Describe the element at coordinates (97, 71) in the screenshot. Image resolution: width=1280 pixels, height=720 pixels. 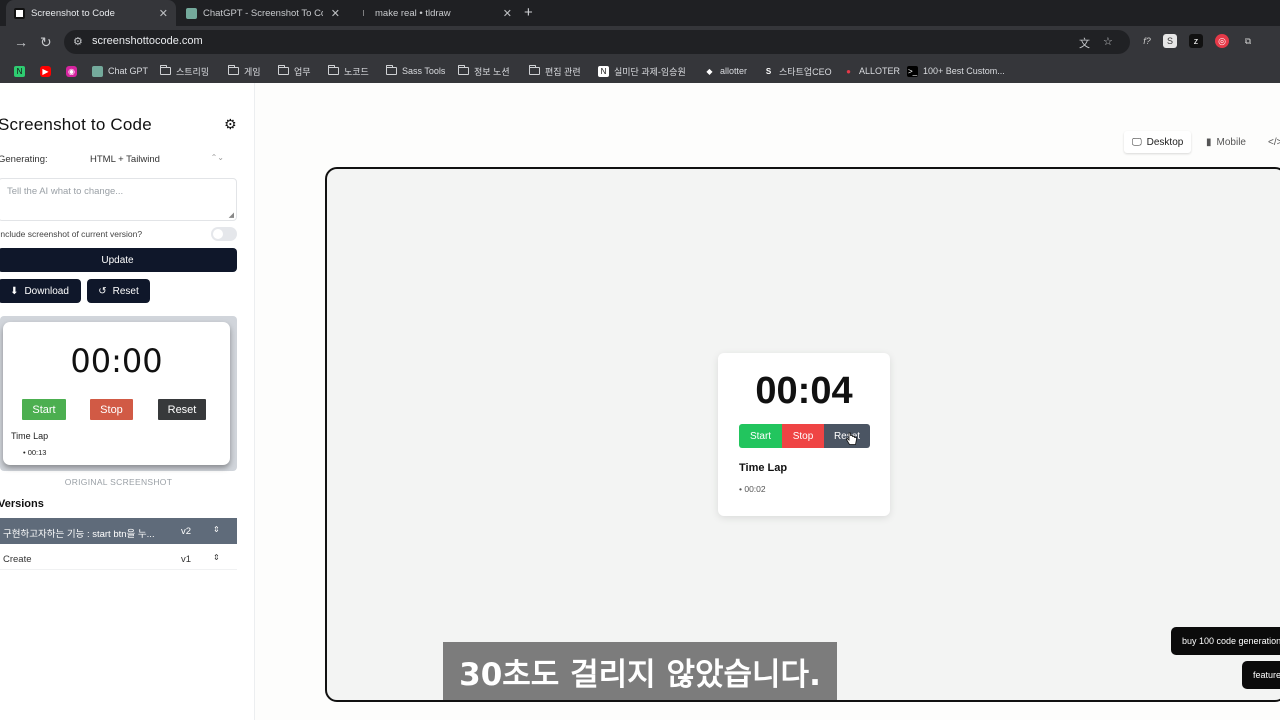
I see `chatgpt-icon` at that location.